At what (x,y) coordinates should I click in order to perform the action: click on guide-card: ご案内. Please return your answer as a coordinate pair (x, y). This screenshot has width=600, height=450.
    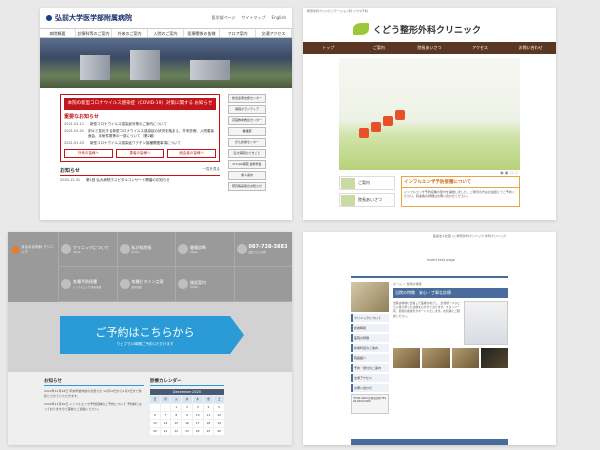
    Looking at the image, I should click on (367, 183).